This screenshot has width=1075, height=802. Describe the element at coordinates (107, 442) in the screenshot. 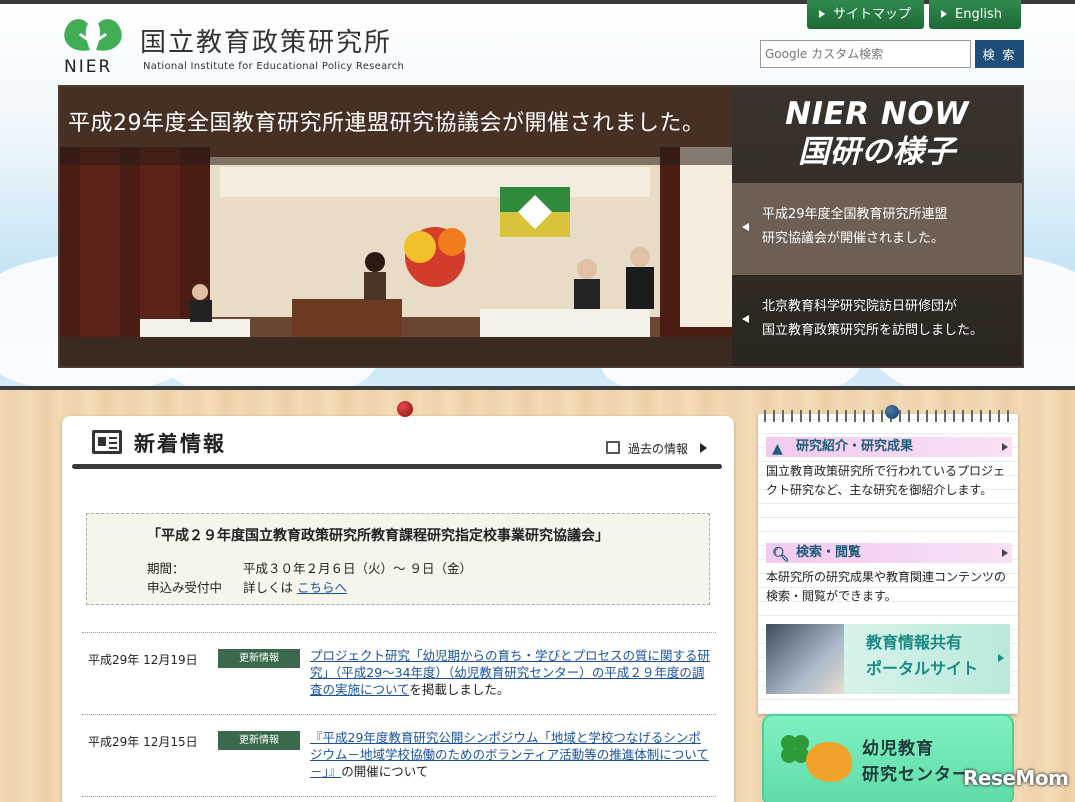

I see `newspaper-icon` at that location.